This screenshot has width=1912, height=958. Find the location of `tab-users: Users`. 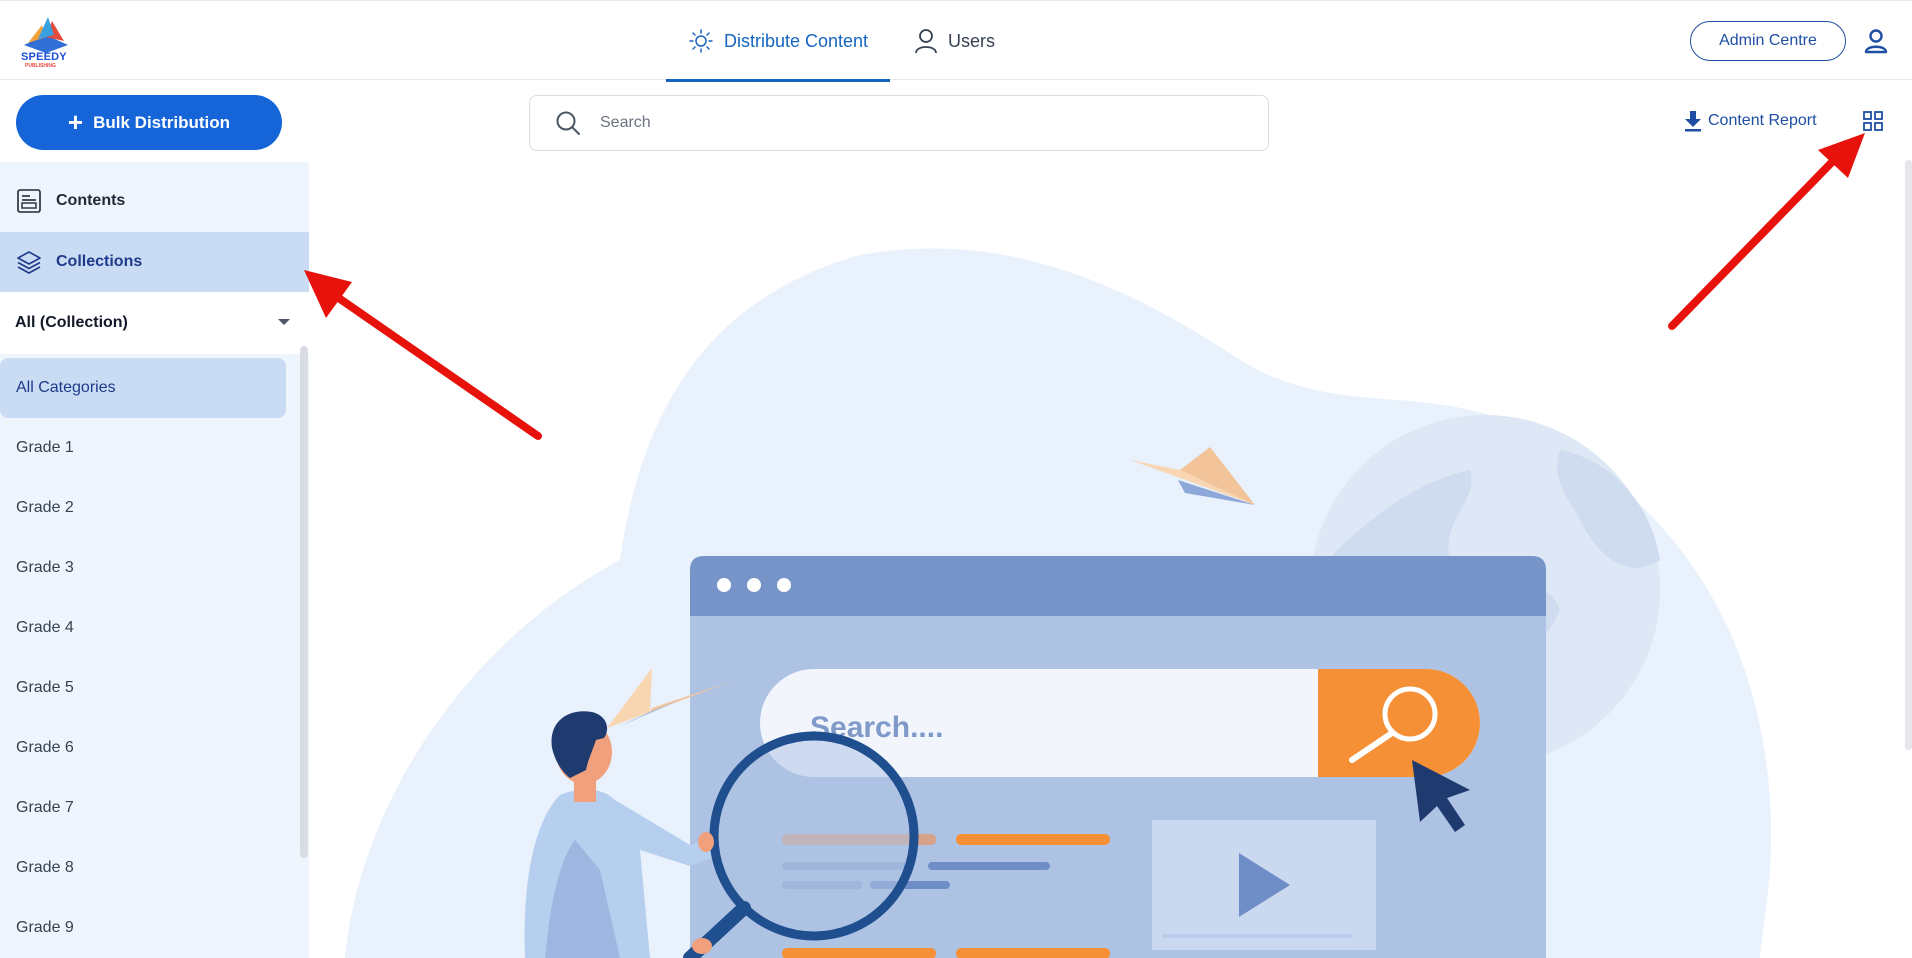

tab-users: Users is located at coordinates (954, 41).